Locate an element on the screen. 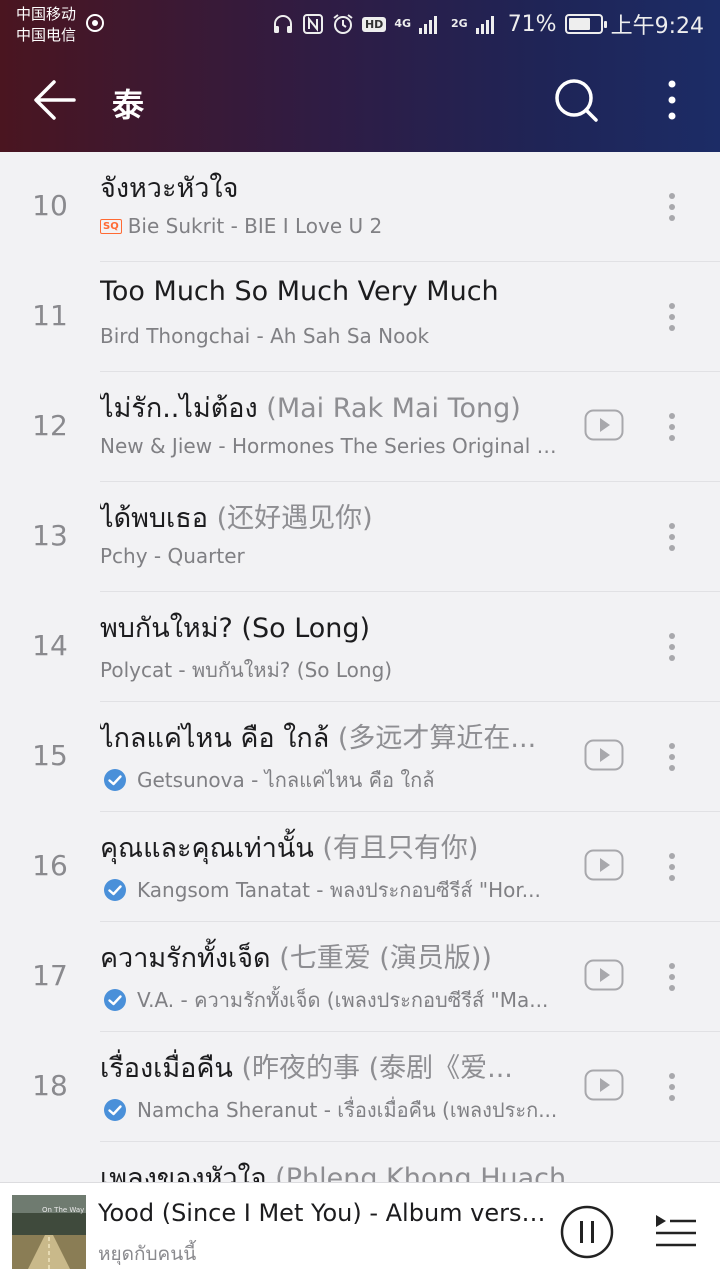 The width and height of the screenshot is (720, 1280). wifi-hotspot-icon is located at coordinates (95, 23).